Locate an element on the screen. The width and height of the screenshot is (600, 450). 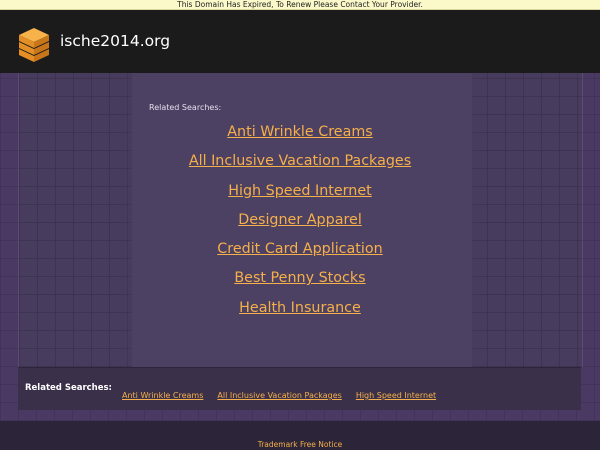
related-link-all-inclusive-vacation-packages: All Inclusive Vacation Packages is located at coordinates (300, 161).